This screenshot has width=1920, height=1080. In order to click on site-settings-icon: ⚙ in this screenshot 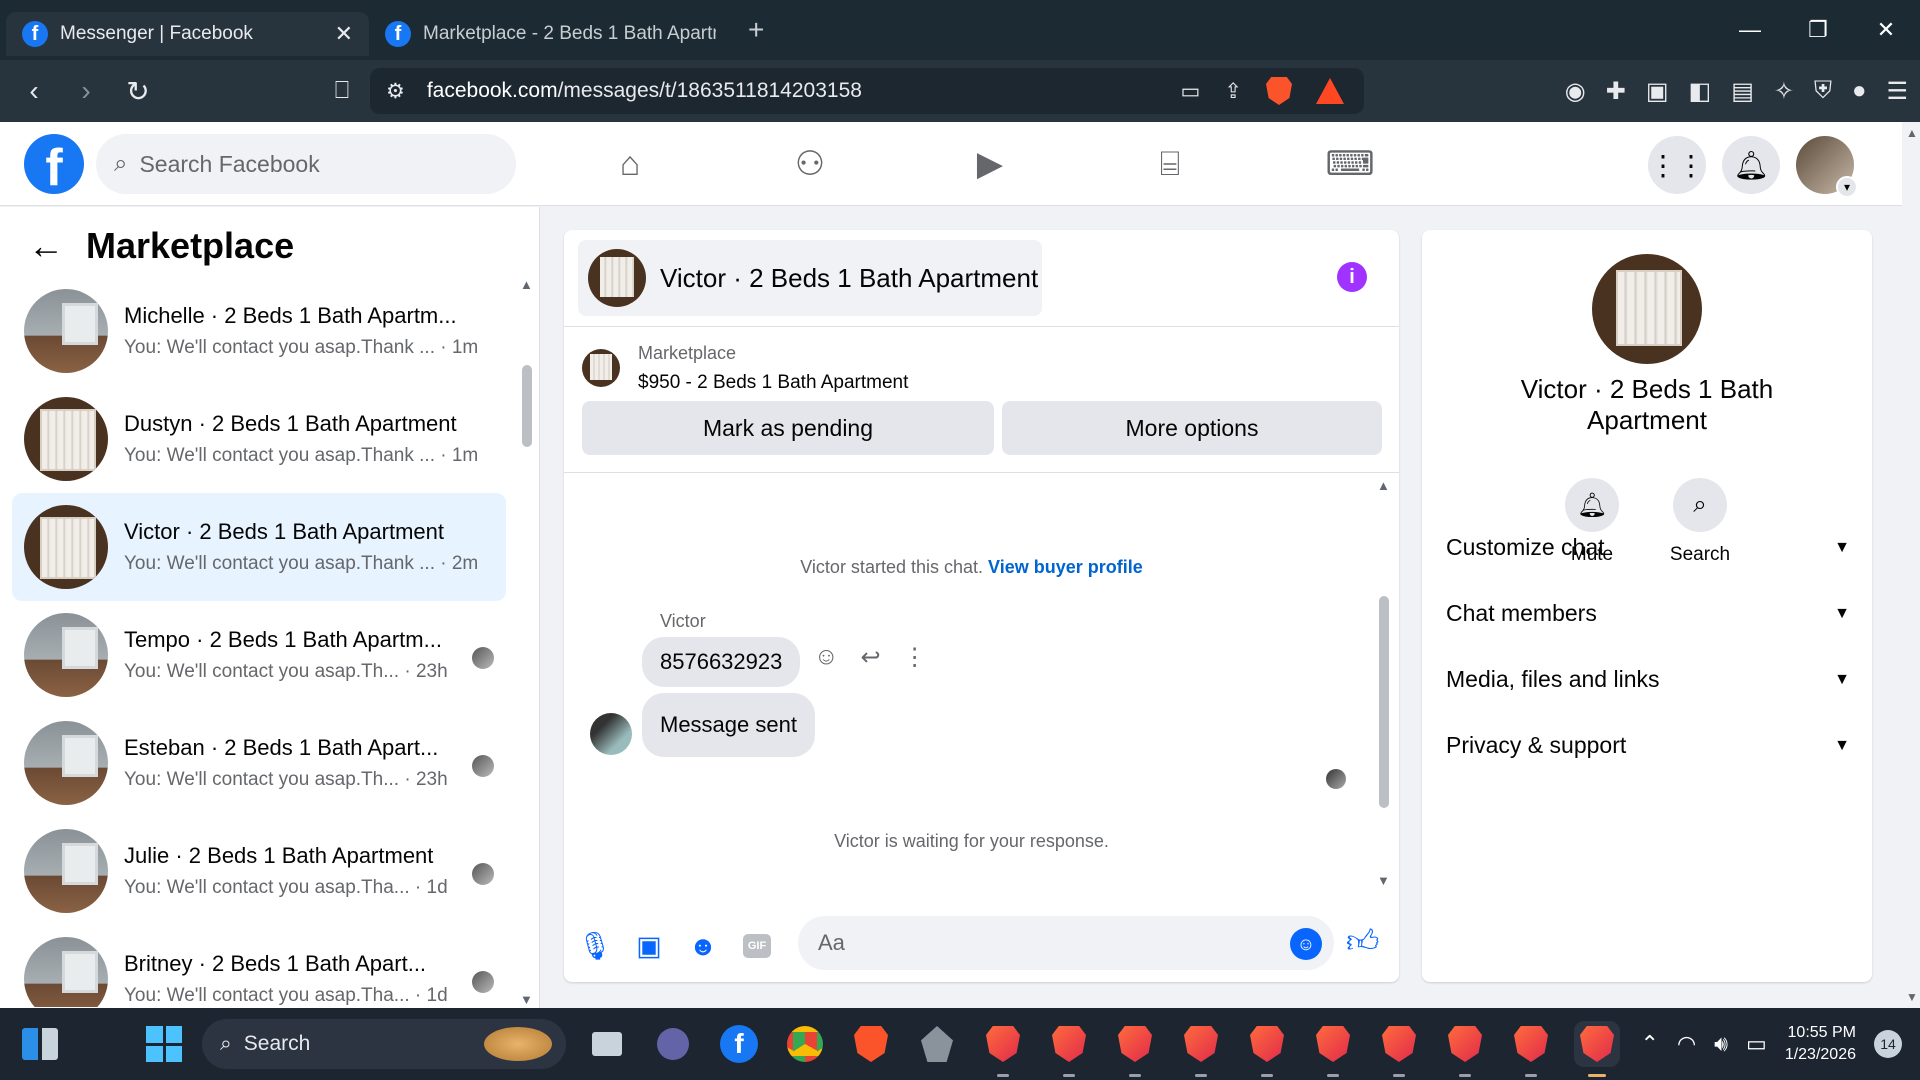, I will do `click(395, 91)`.